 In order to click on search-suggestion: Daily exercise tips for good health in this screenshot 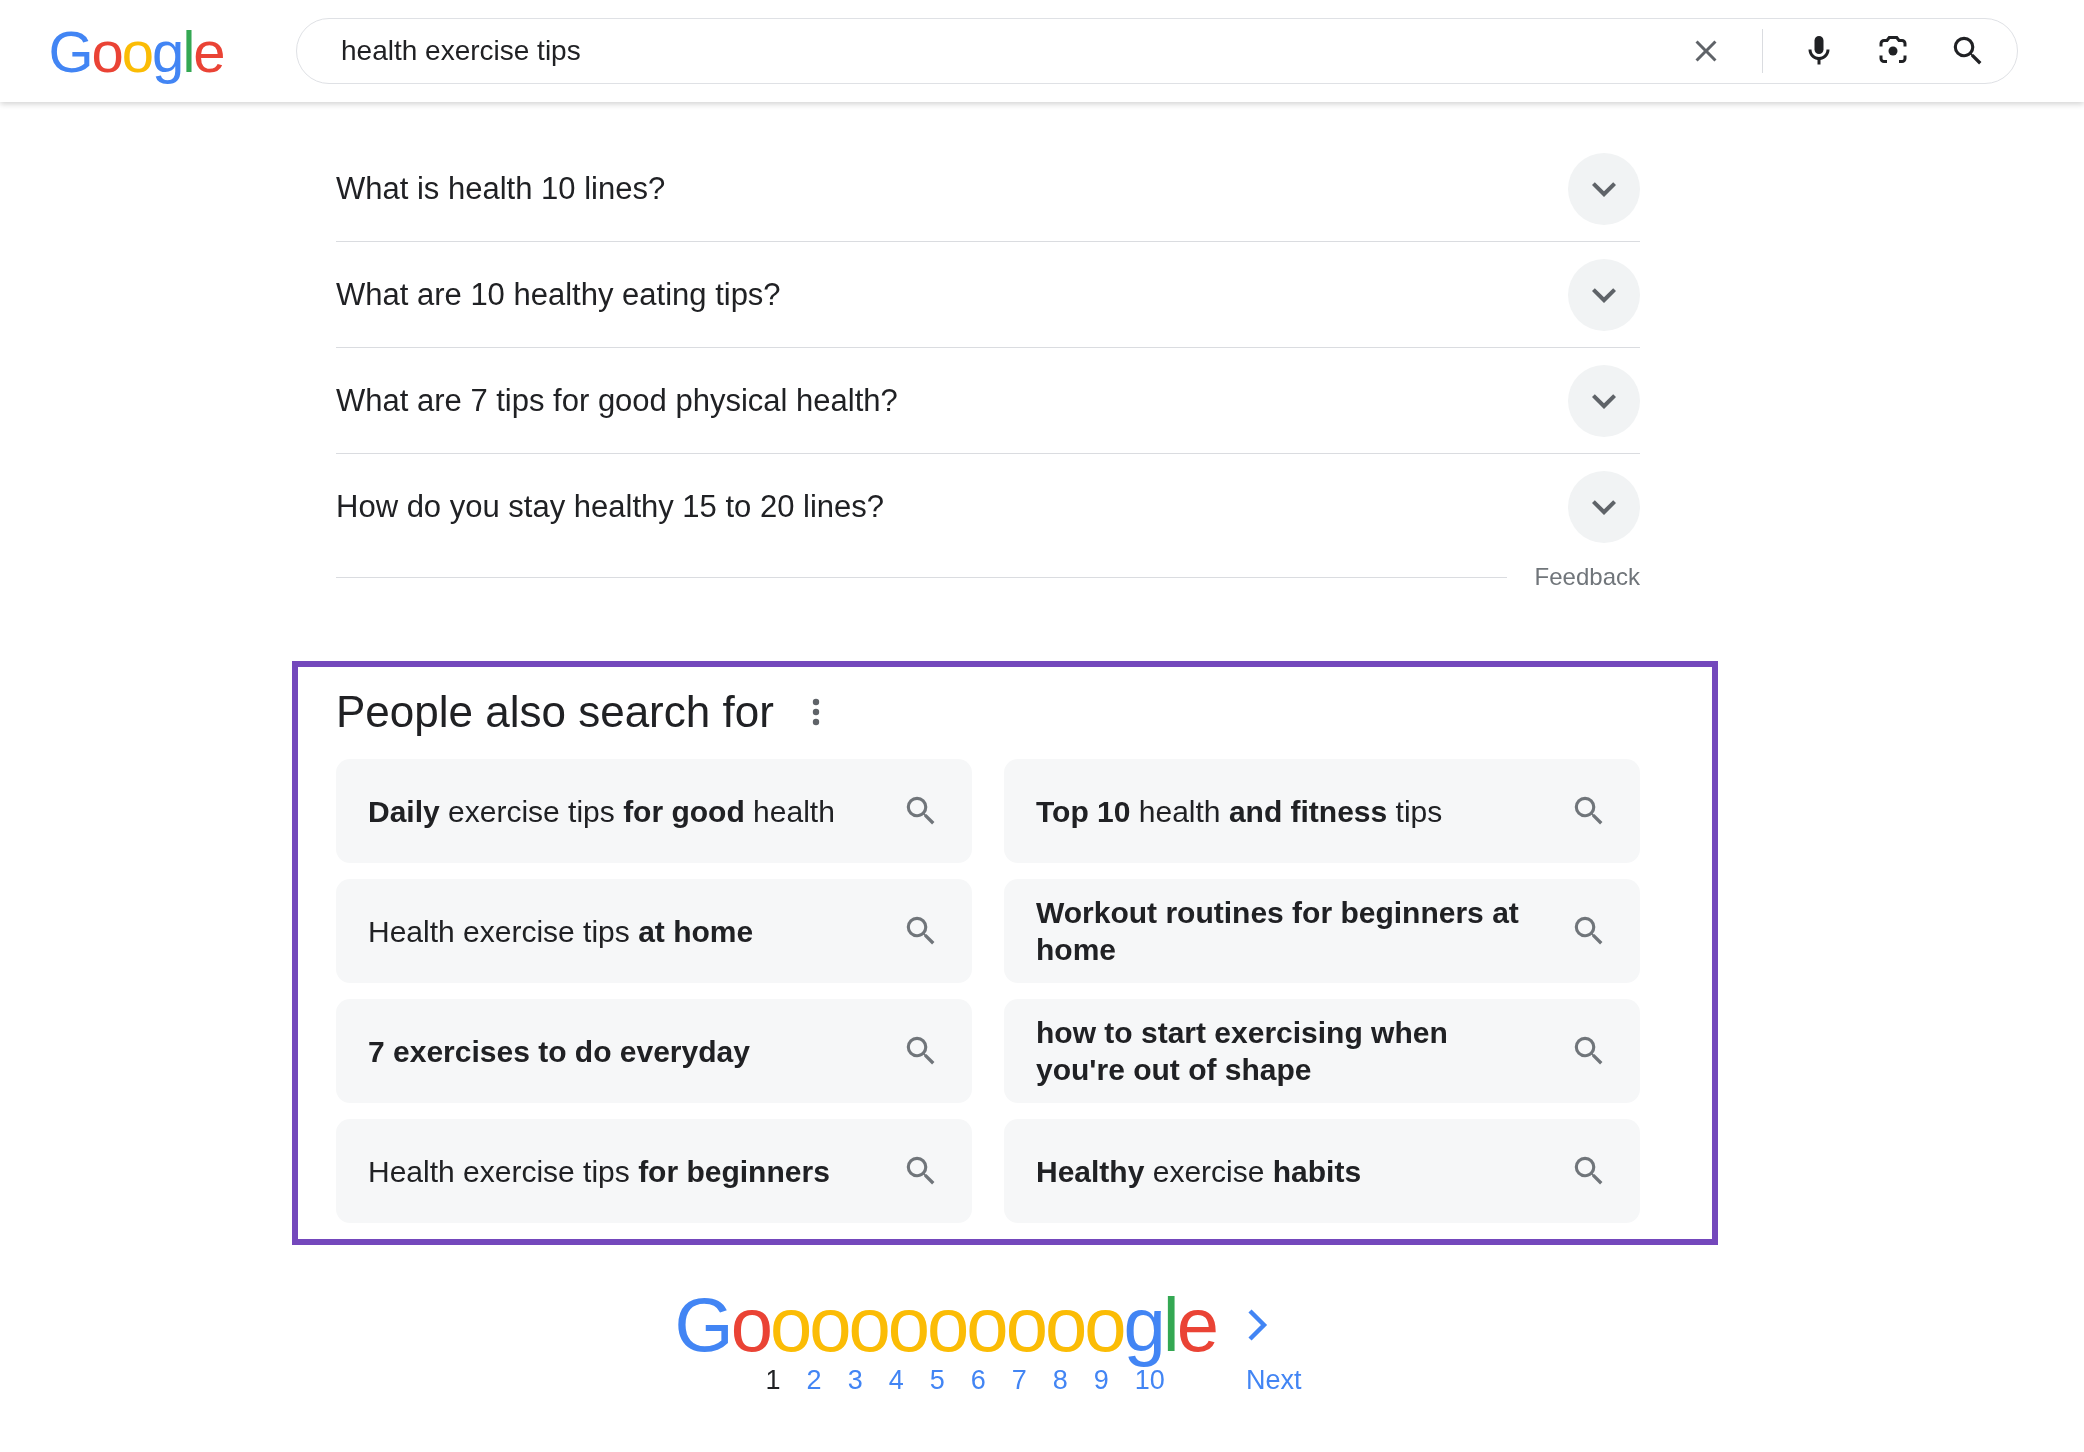, I will do `click(654, 811)`.